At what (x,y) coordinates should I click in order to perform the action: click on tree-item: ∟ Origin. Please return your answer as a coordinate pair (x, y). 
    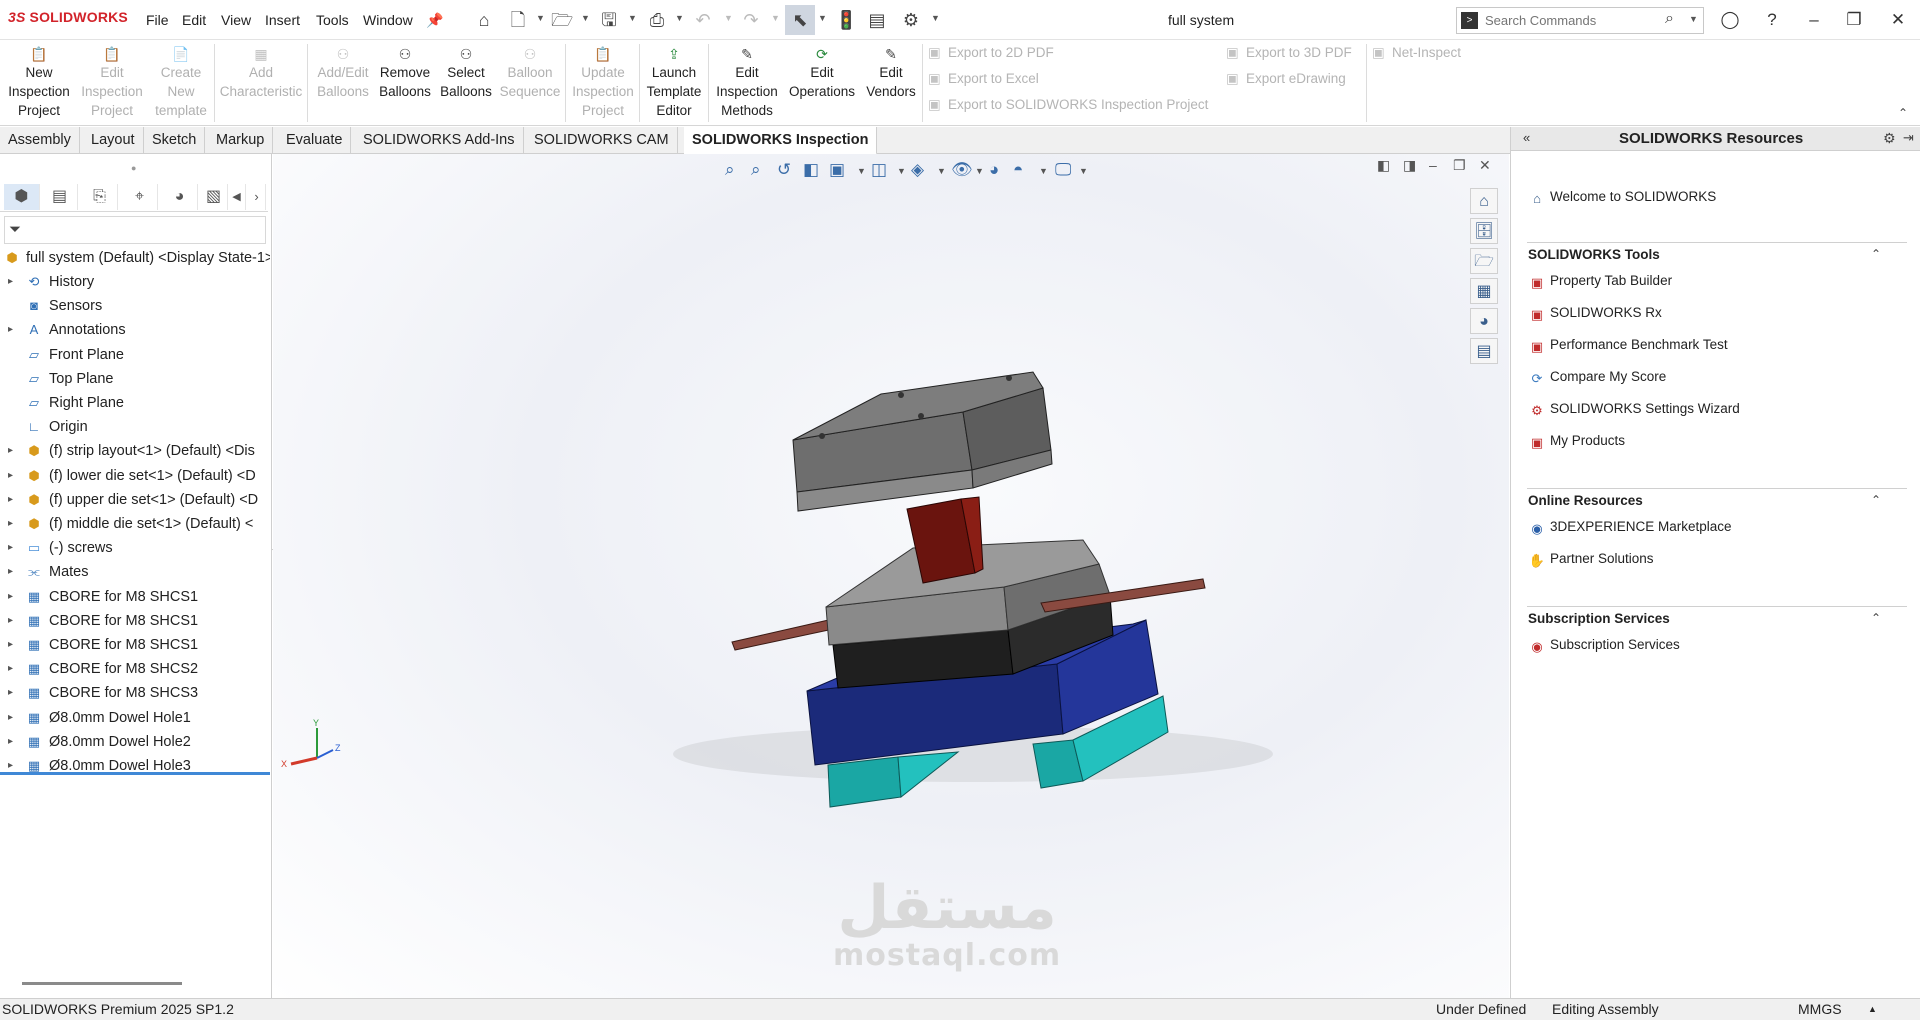
    Looking at the image, I should click on (135, 427).